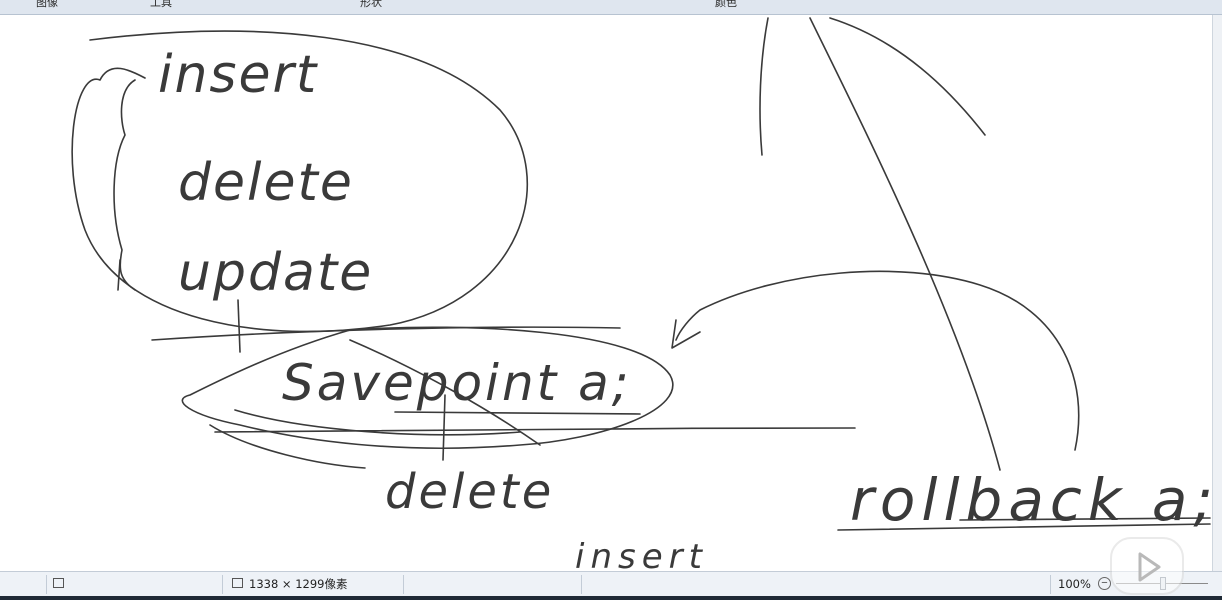 The width and height of the screenshot is (1222, 603). I want to click on handwriting-update: update, so click(275, 273).